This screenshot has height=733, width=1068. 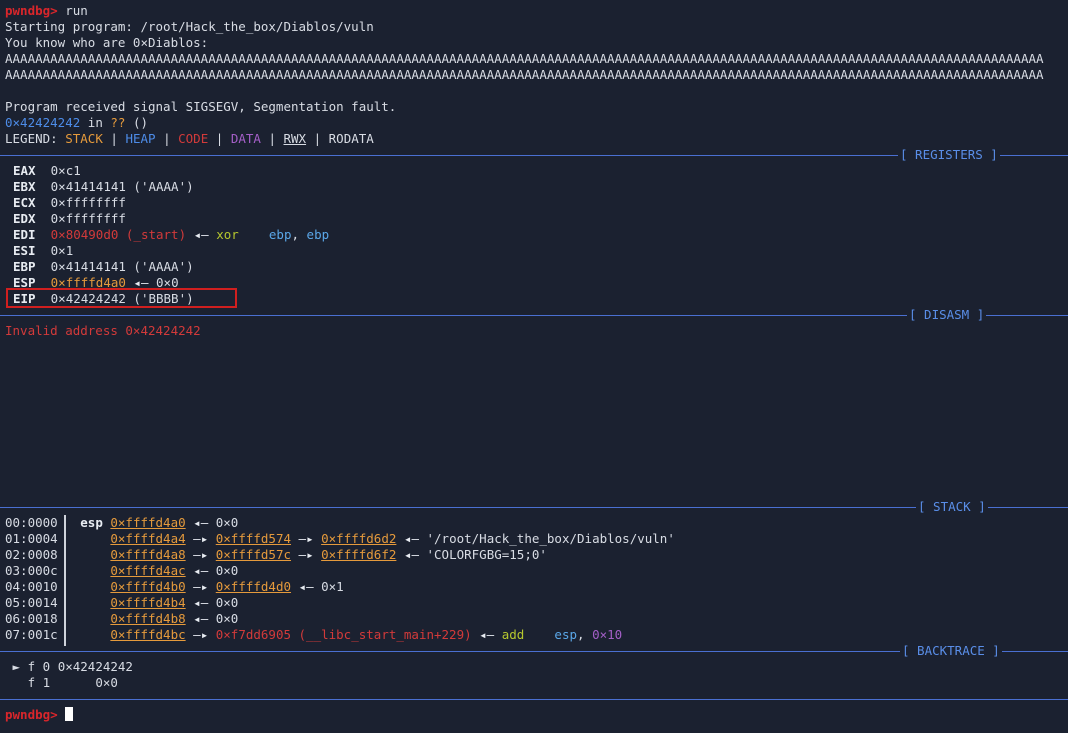 I want to click on current-frame-marker: ►, so click(x=16, y=666).